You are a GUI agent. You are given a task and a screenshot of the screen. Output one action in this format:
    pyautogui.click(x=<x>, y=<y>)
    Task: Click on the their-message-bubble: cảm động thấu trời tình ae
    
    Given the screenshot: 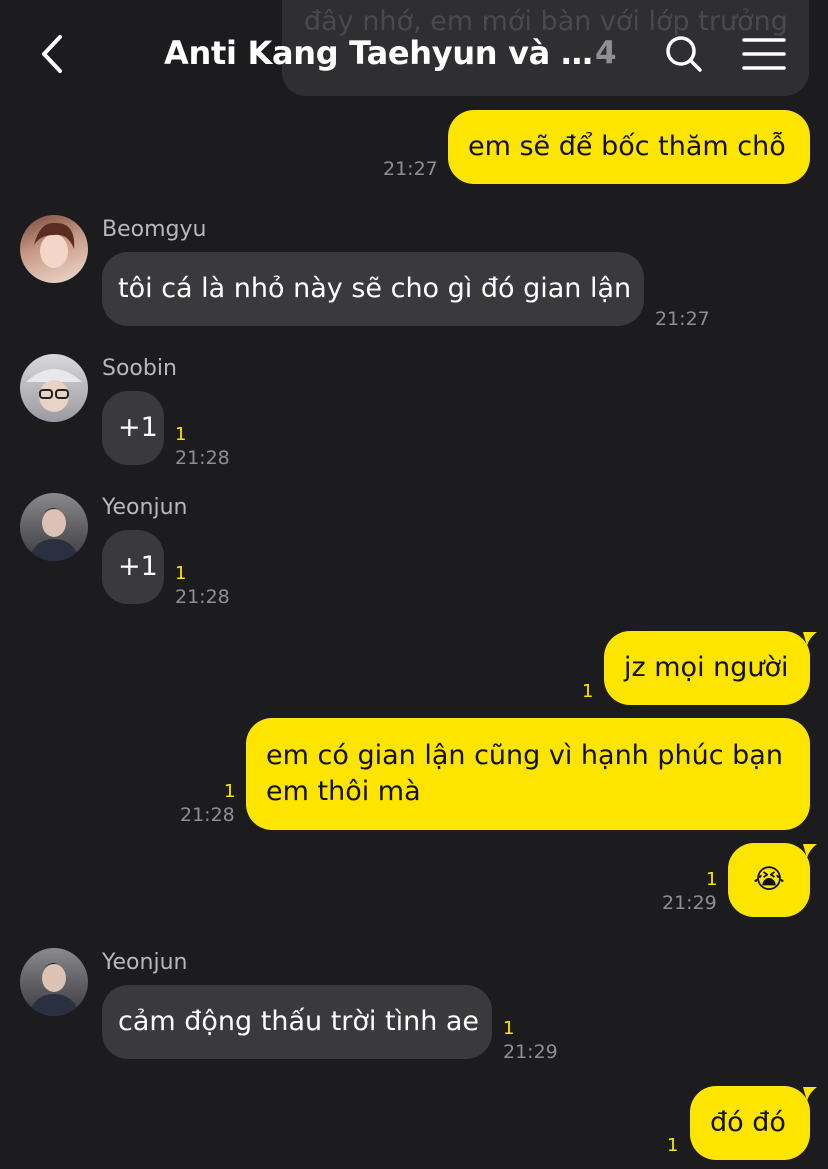 What is the action you would take?
    pyautogui.click(x=297, y=1022)
    